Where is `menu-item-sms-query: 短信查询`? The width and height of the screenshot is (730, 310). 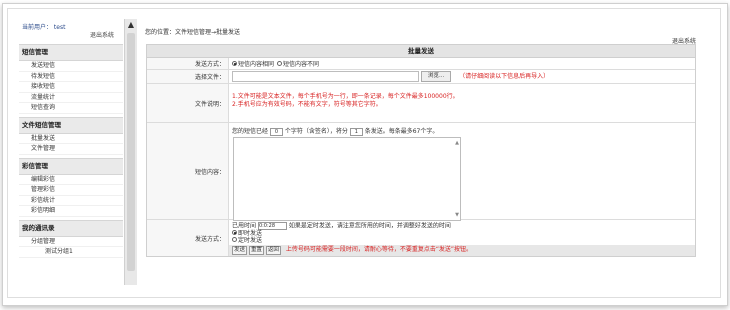 menu-item-sms-query: 短信查询 is located at coordinates (71, 108).